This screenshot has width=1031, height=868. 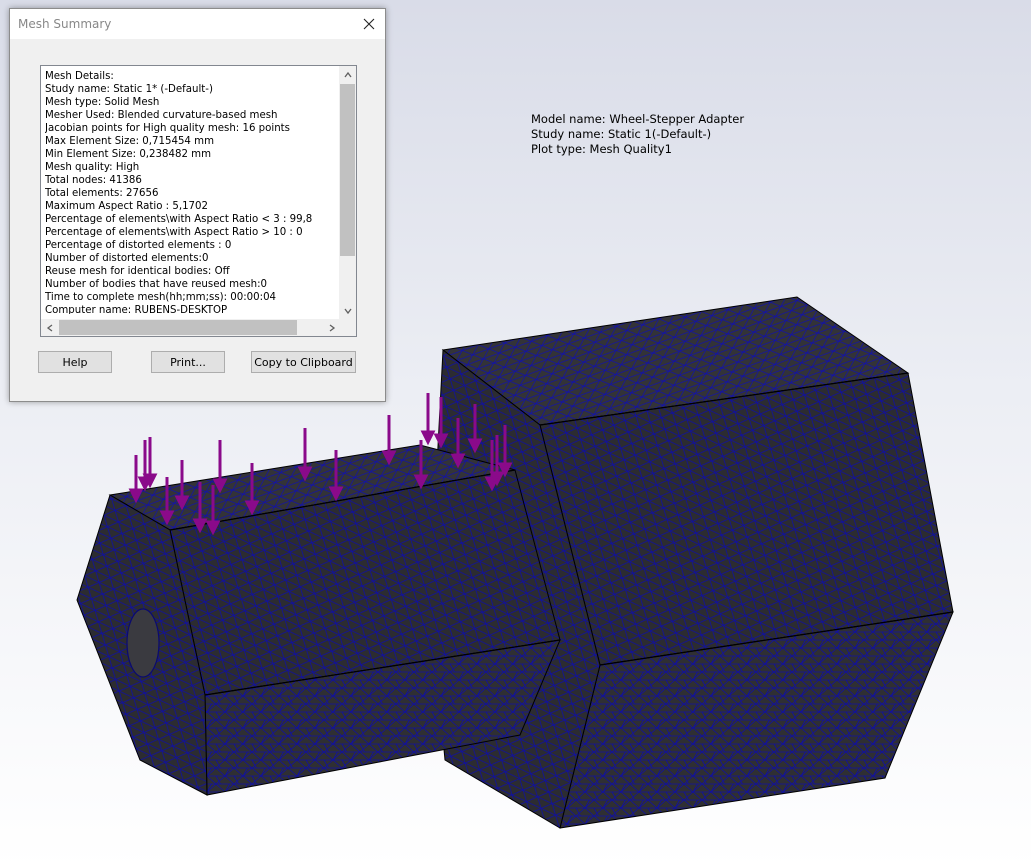 I want to click on horizontal-scroll-thumb, so click(x=178, y=327).